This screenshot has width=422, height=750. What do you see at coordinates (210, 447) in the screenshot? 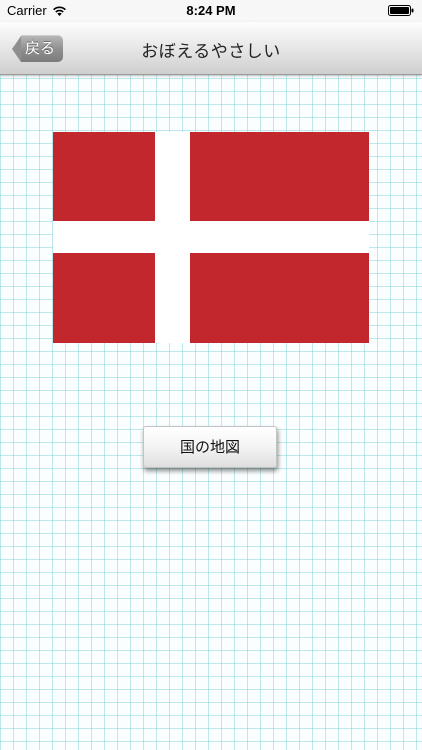
I see `country-map-button: 国の地図` at bounding box center [210, 447].